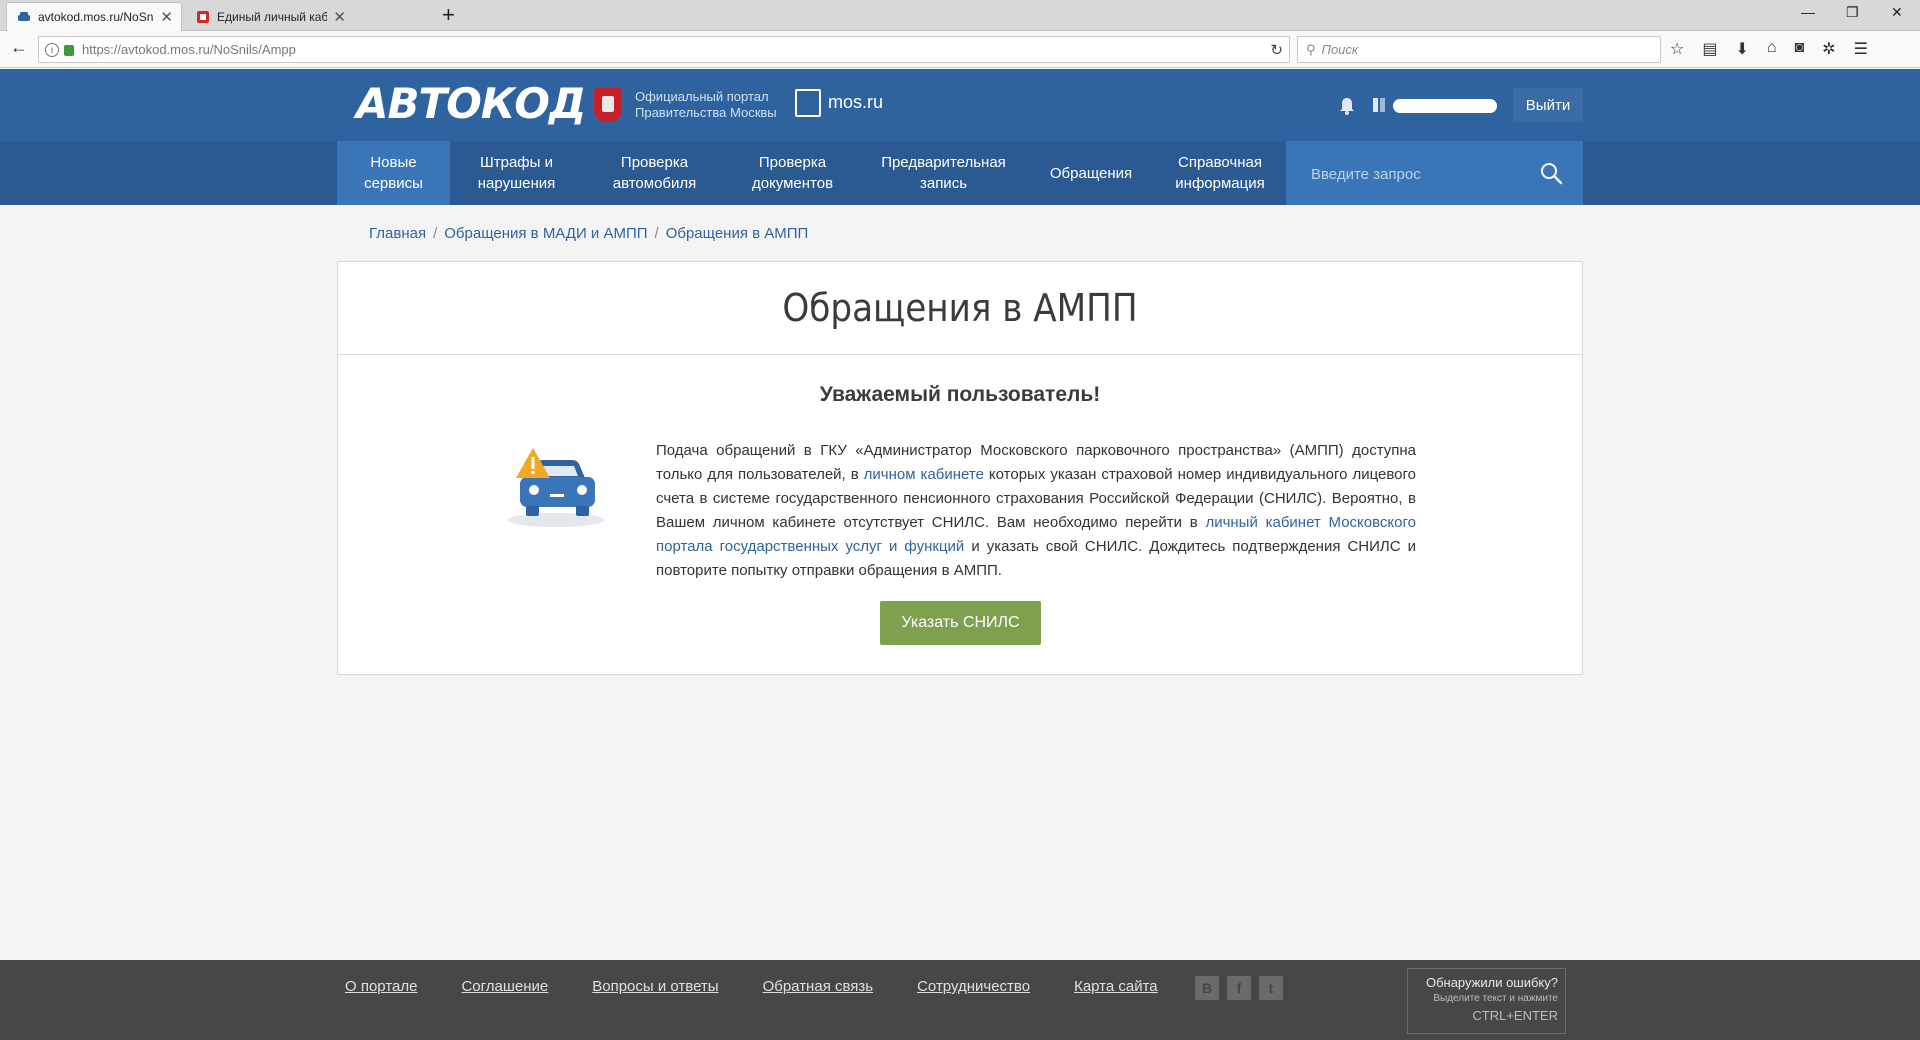  What do you see at coordinates (792, 183) in the screenshot?
I see `nav-label: документов` at bounding box center [792, 183].